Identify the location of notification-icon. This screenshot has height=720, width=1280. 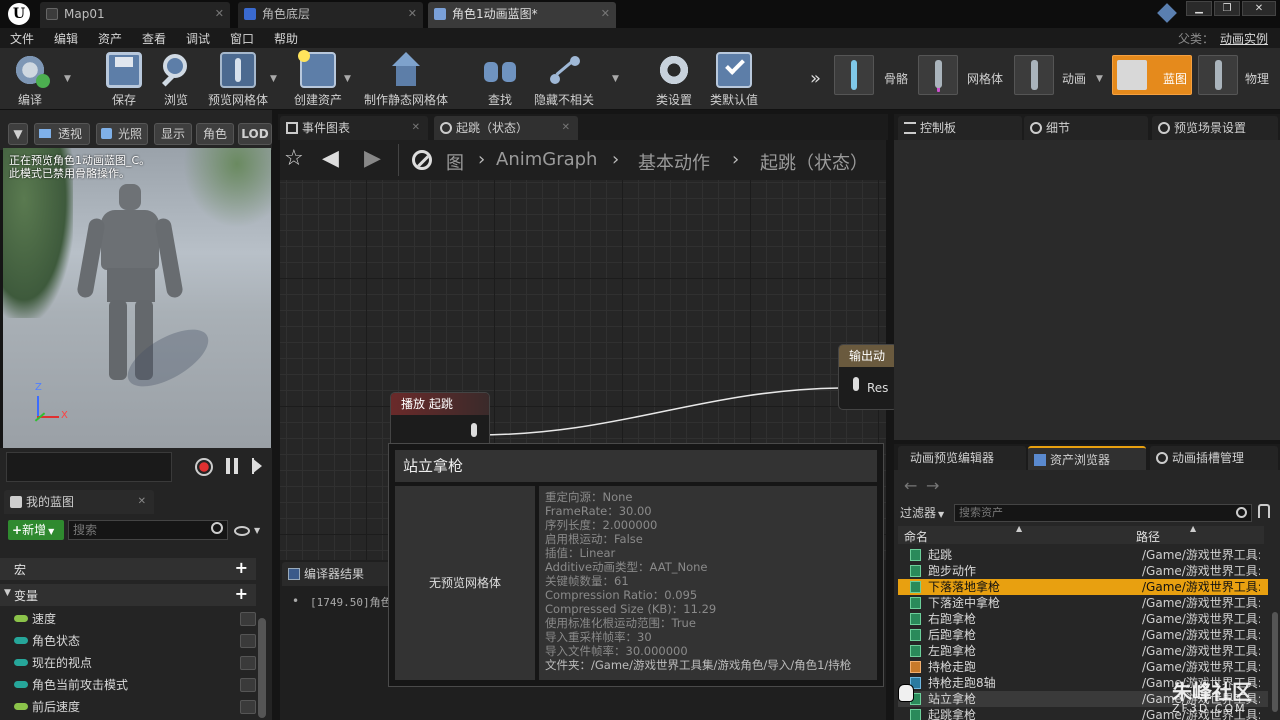
(1167, 13).